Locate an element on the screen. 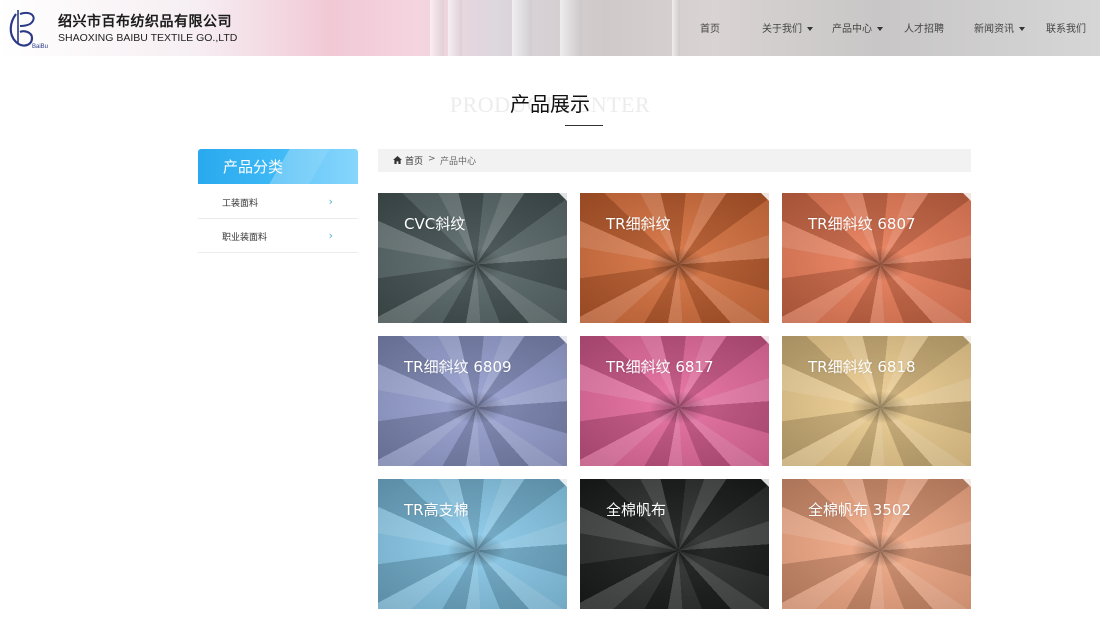 The height and width of the screenshot is (618, 1100). nav-label: 首页 is located at coordinates (710, 29).